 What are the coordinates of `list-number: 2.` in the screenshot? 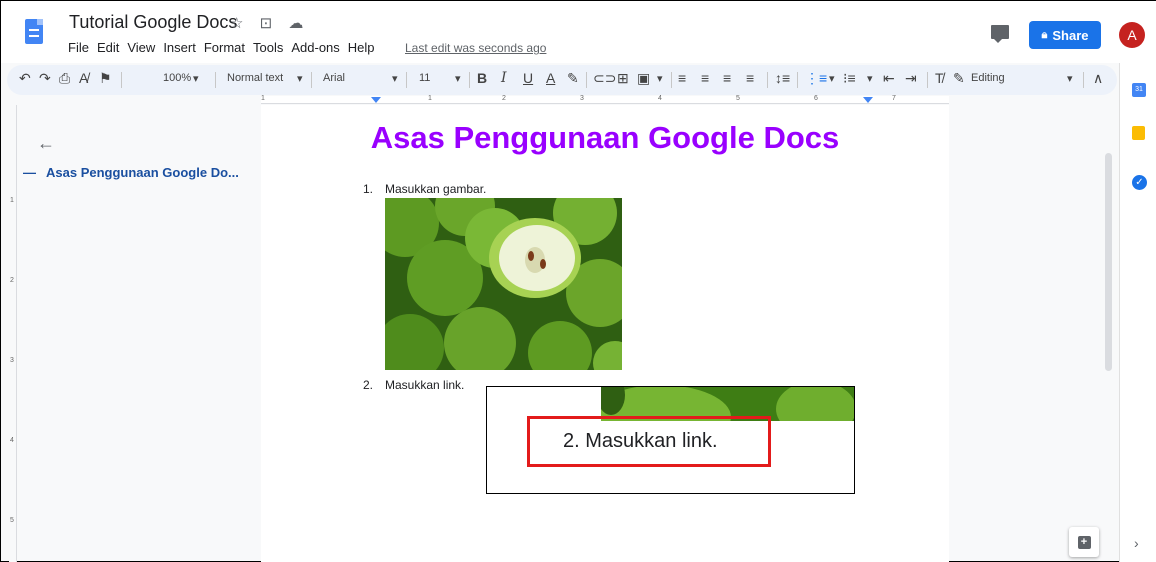 It's located at (368, 385).